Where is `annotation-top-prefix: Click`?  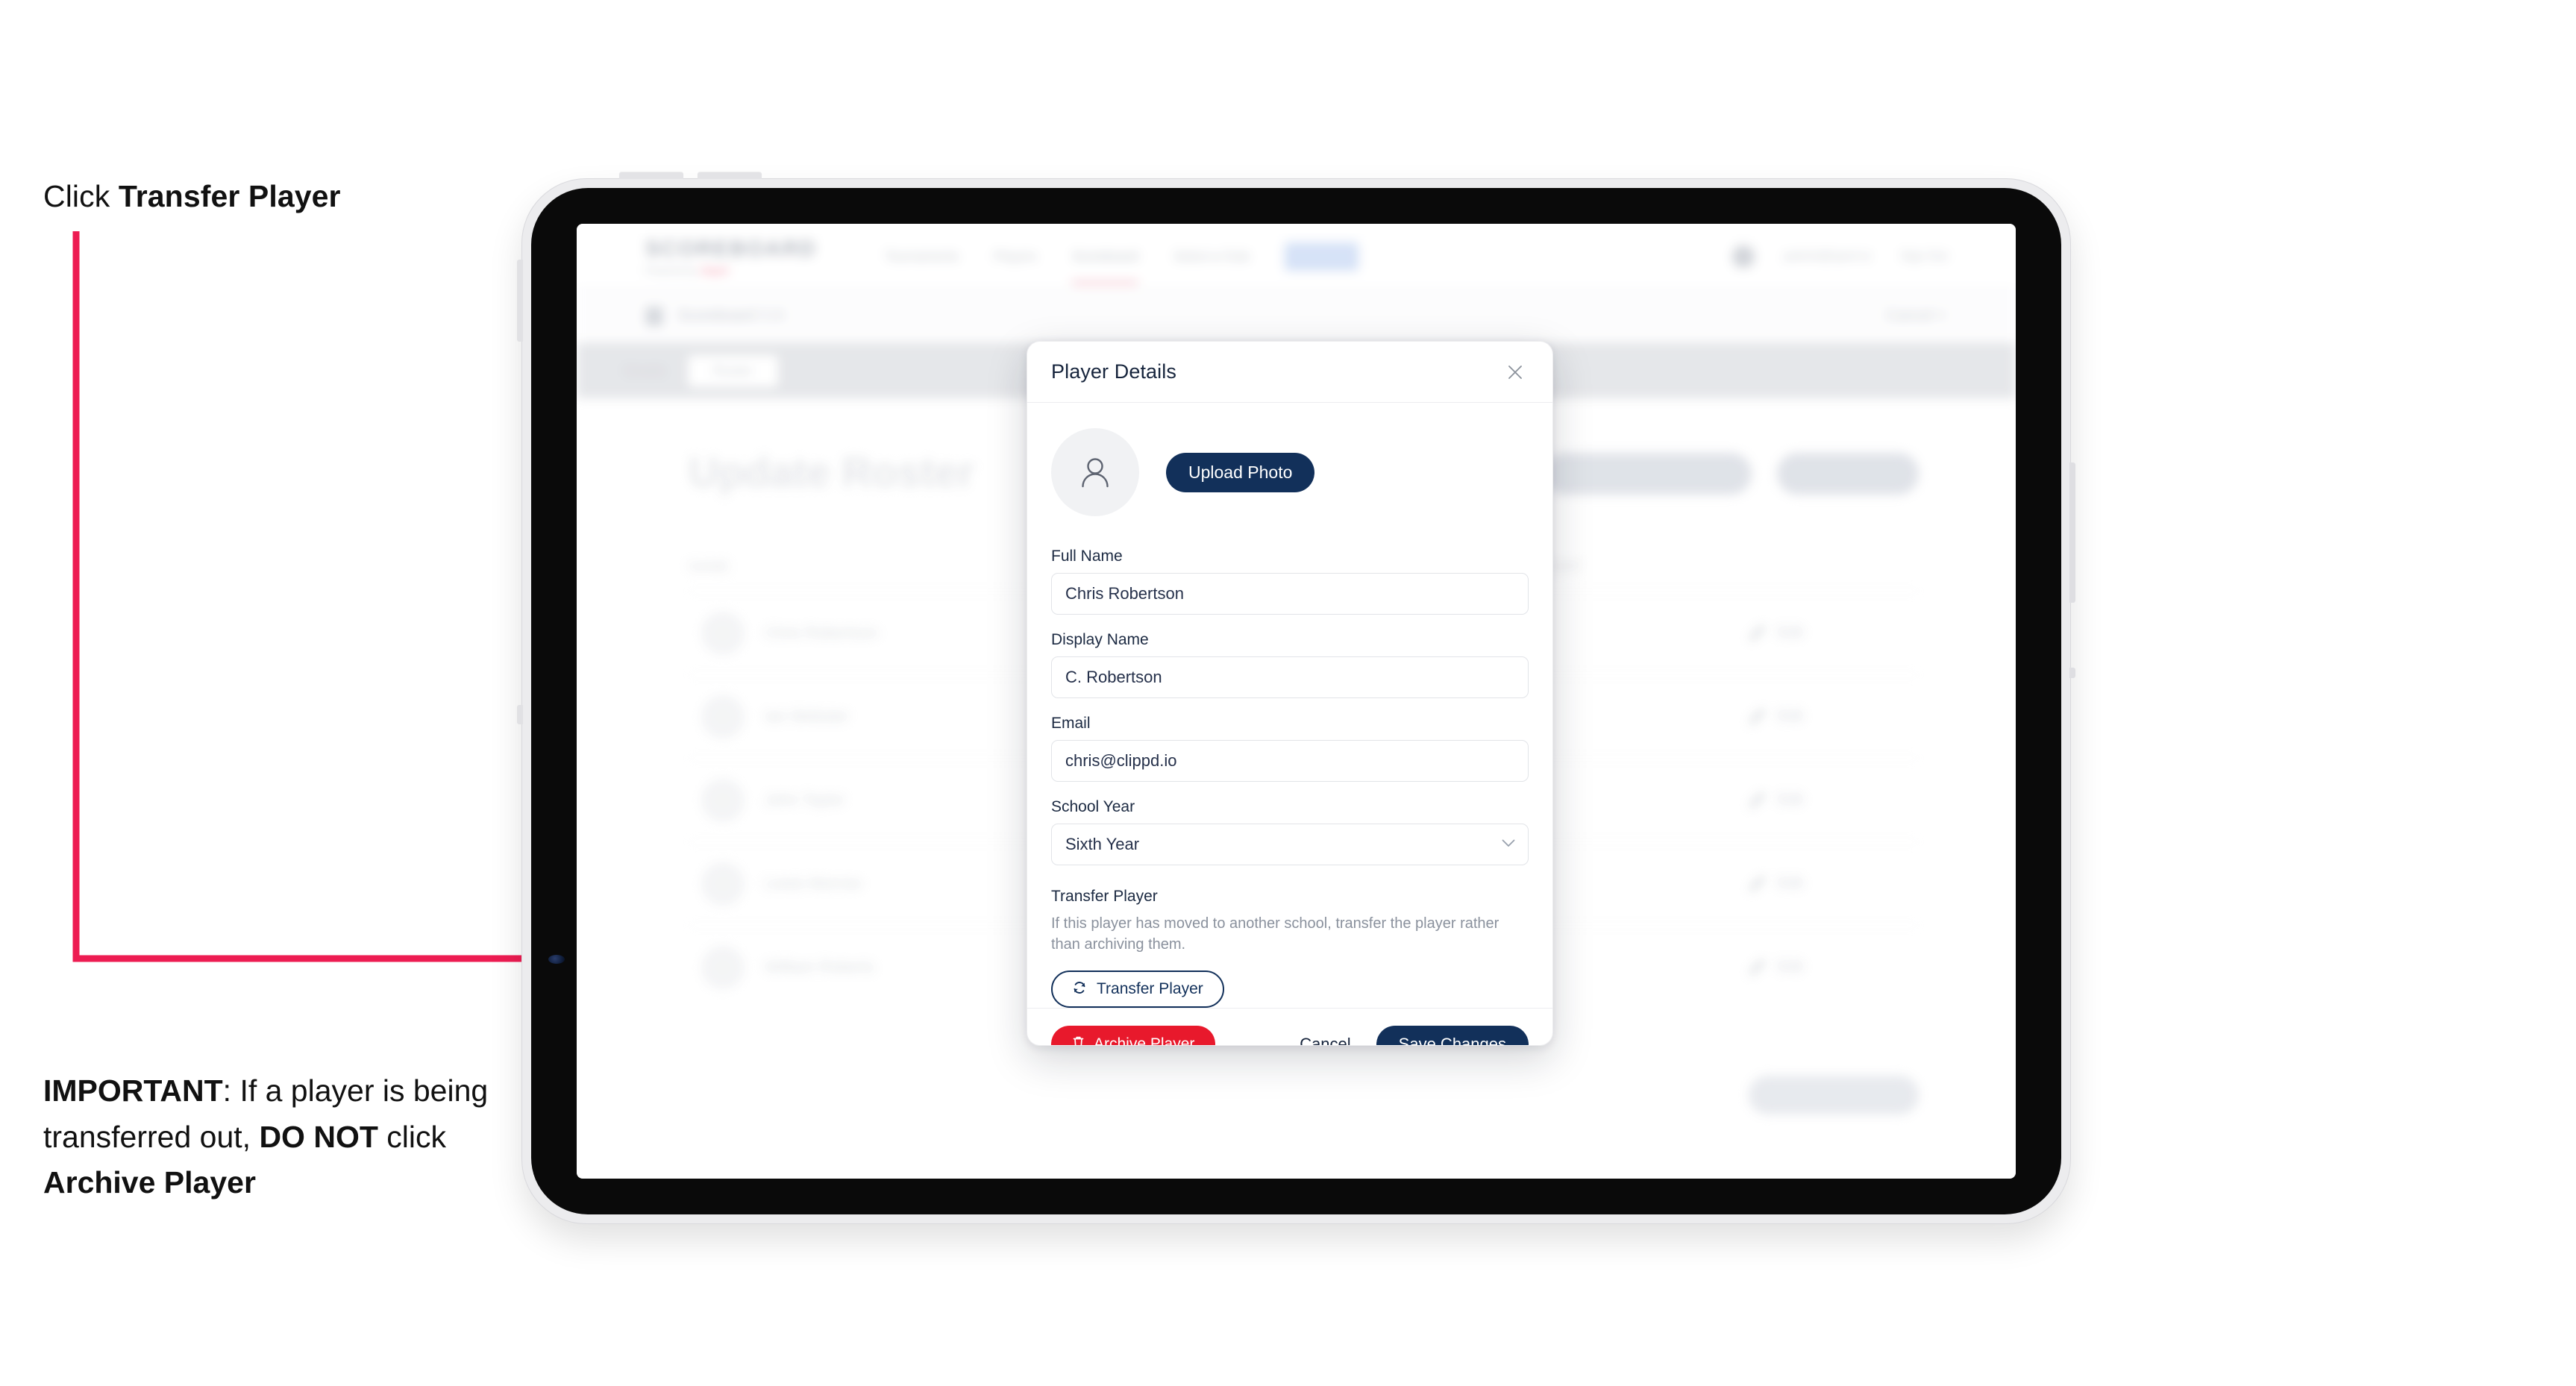 annotation-top-prefix: Click is located at coordinates (81, 196).